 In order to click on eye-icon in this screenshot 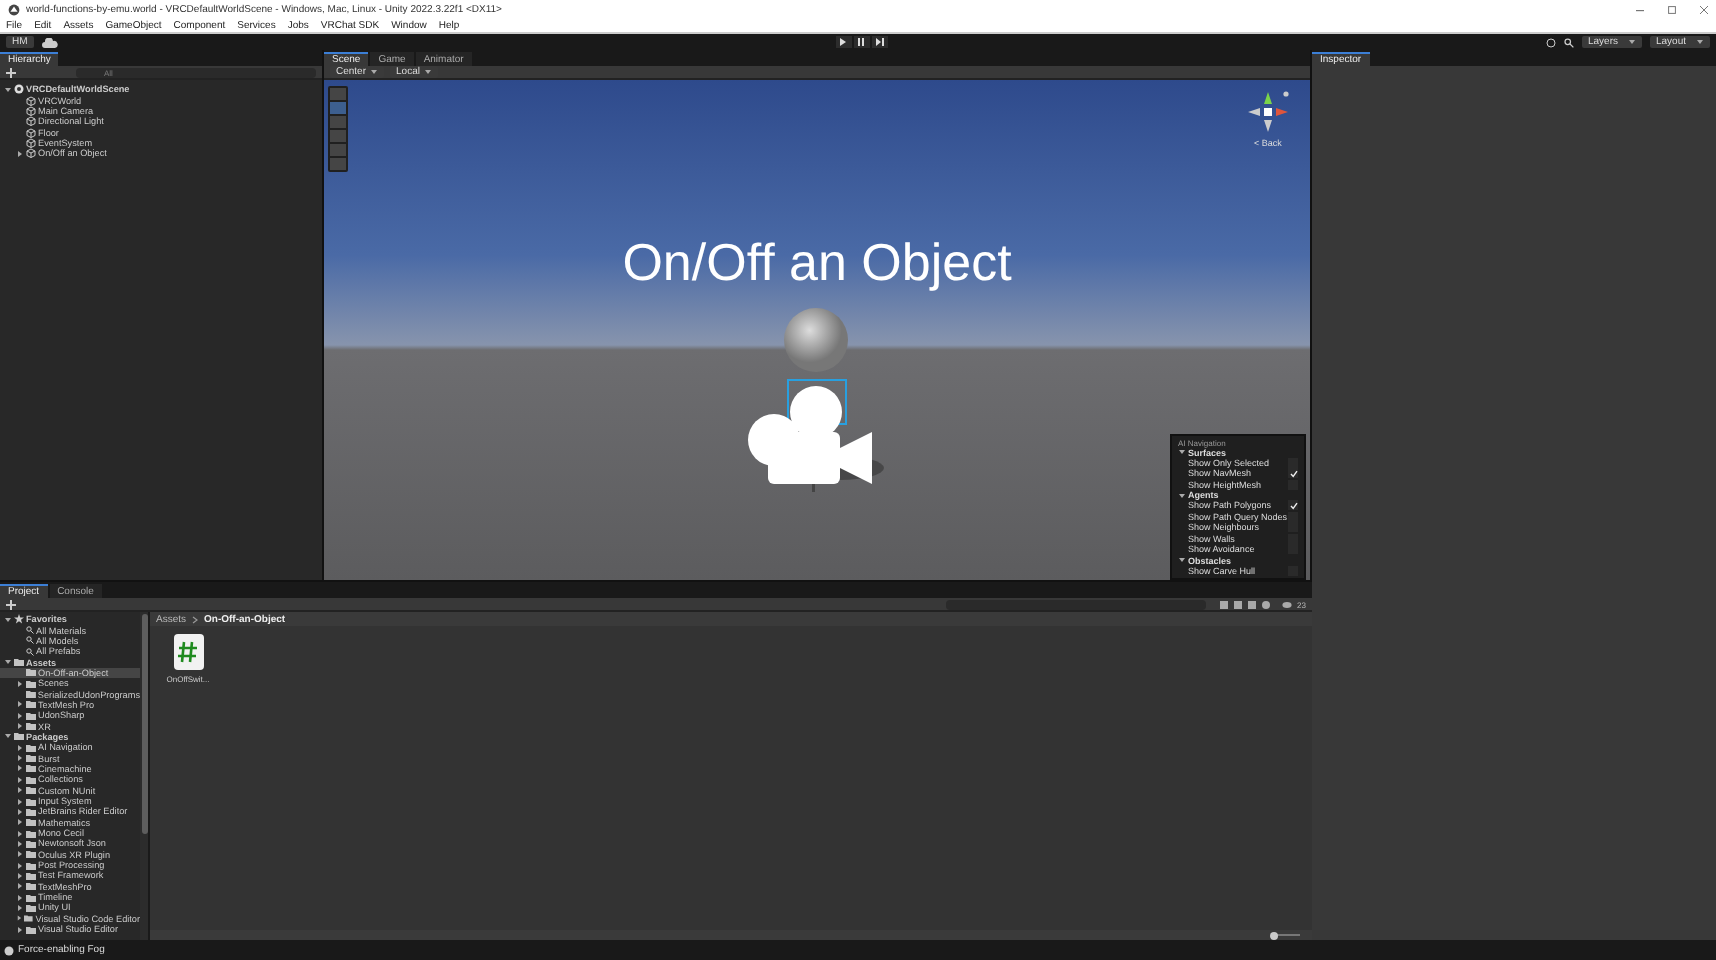, I will do `click(1286, 604)`.